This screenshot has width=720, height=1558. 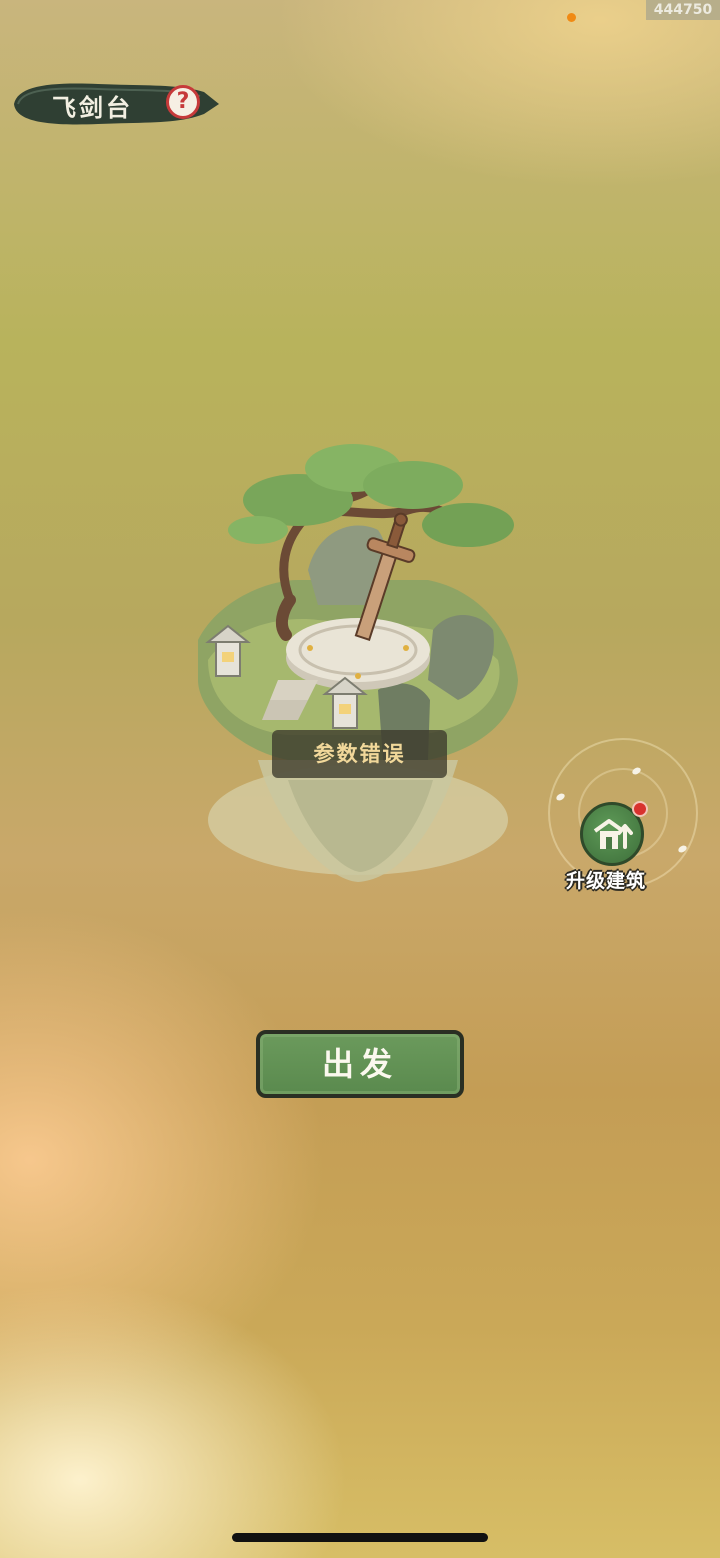 What do you see at coordinates (624, 818) in the screenshot?
I see `upgrade-building-button: 升级建筑` at bounding box center [624, 818].